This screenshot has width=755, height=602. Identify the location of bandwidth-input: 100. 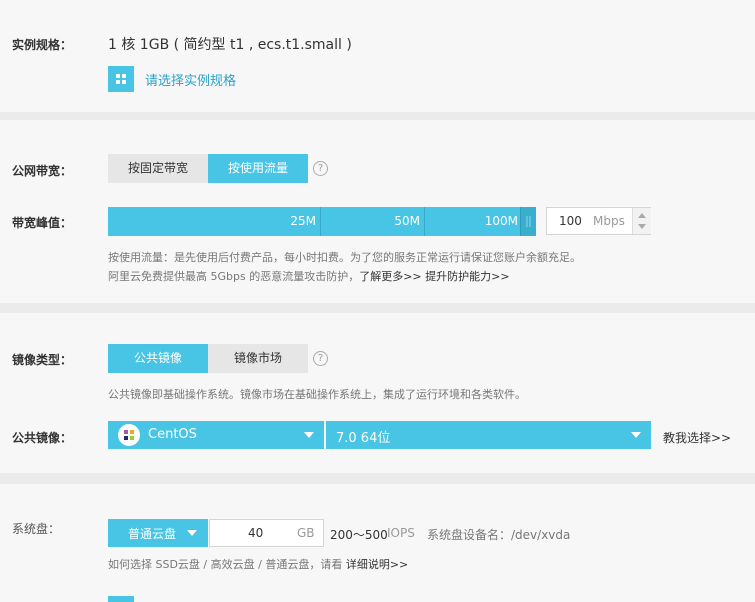
(570, 221).